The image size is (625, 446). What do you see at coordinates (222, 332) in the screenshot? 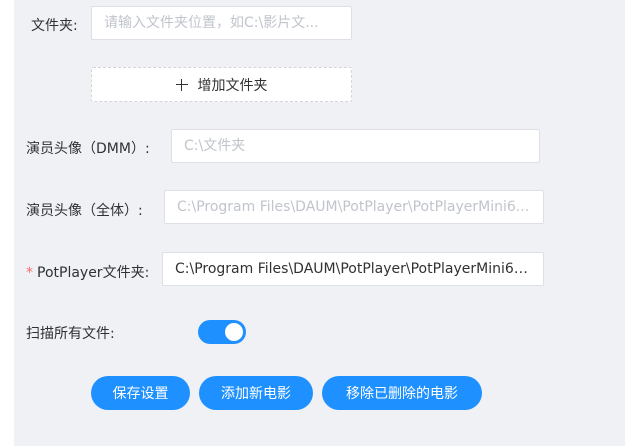
I see `scan-all-toggle` at bounding box center [222, 332].